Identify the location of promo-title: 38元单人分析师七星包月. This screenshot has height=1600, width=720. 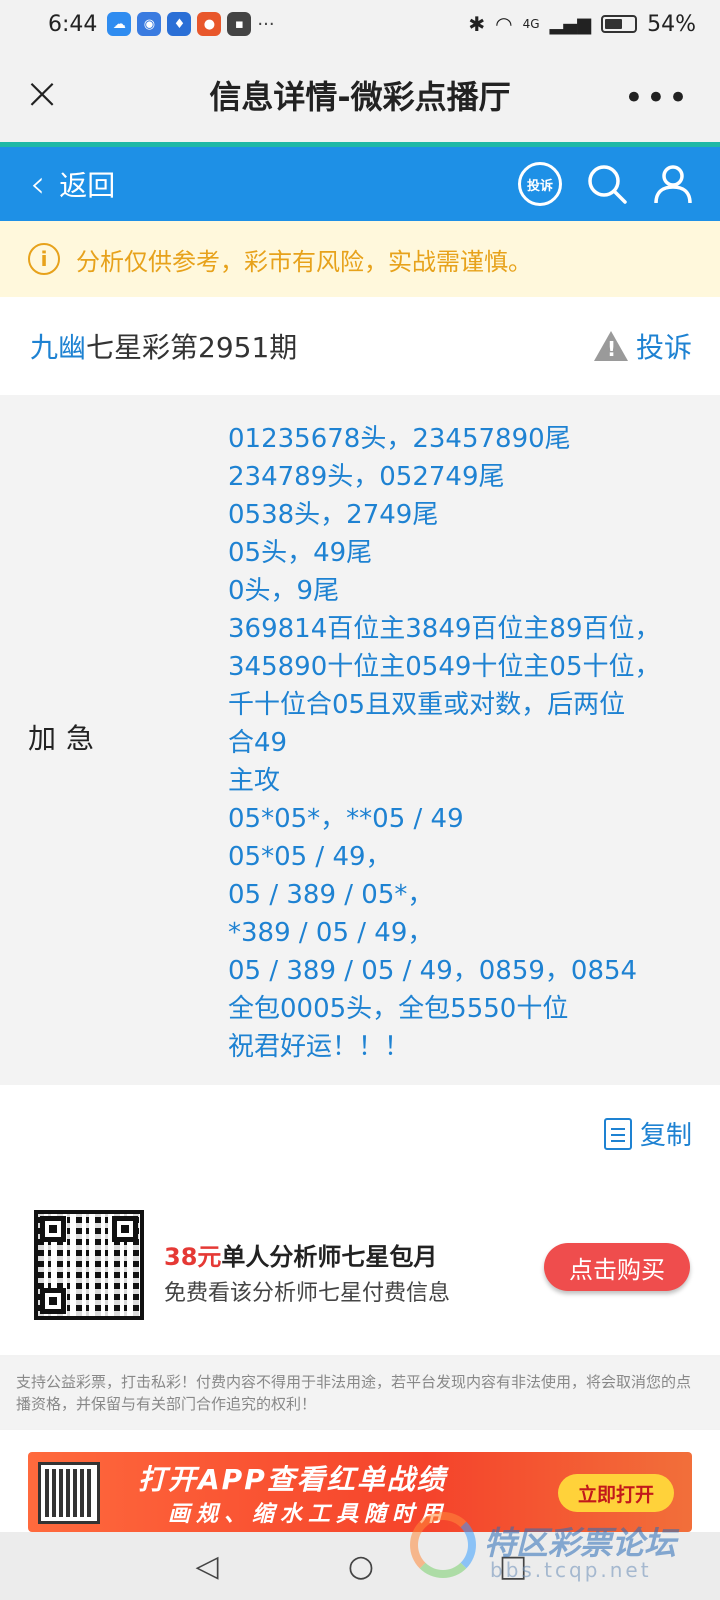
(300, 1254).